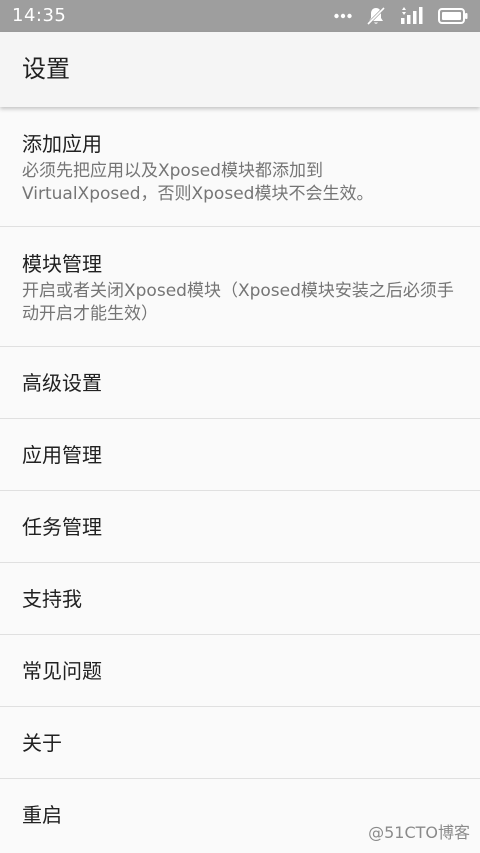 Image resolution: width=480 pixels, height=853 pixels. I want to click on status-icons, so click(401, 16).